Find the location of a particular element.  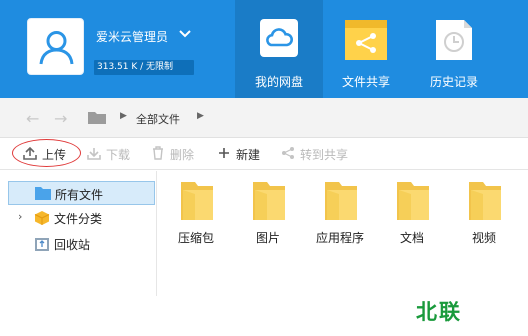

recycle-bin-icon is located at coordinates (42, 244).